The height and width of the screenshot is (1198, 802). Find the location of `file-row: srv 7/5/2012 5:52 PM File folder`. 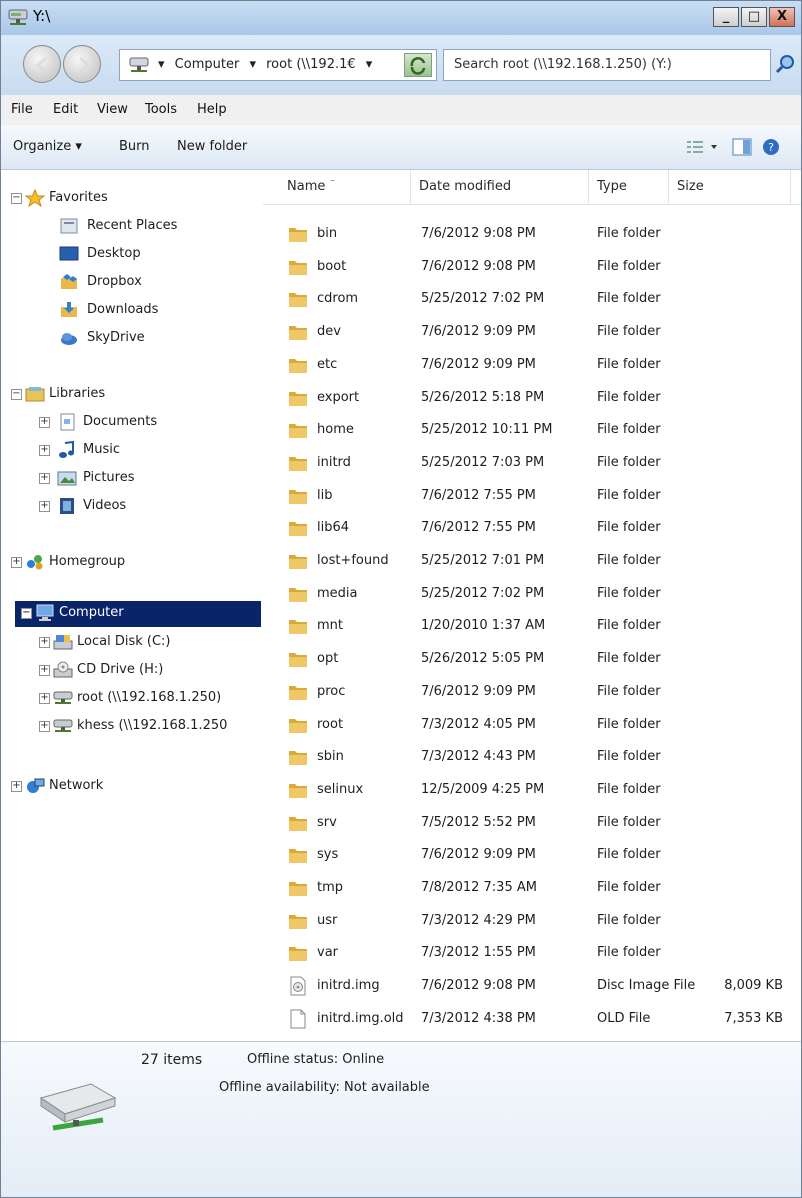

file-row: srv 7/5/2012 5:52 PM File folder is located at coordinates (532, 823).